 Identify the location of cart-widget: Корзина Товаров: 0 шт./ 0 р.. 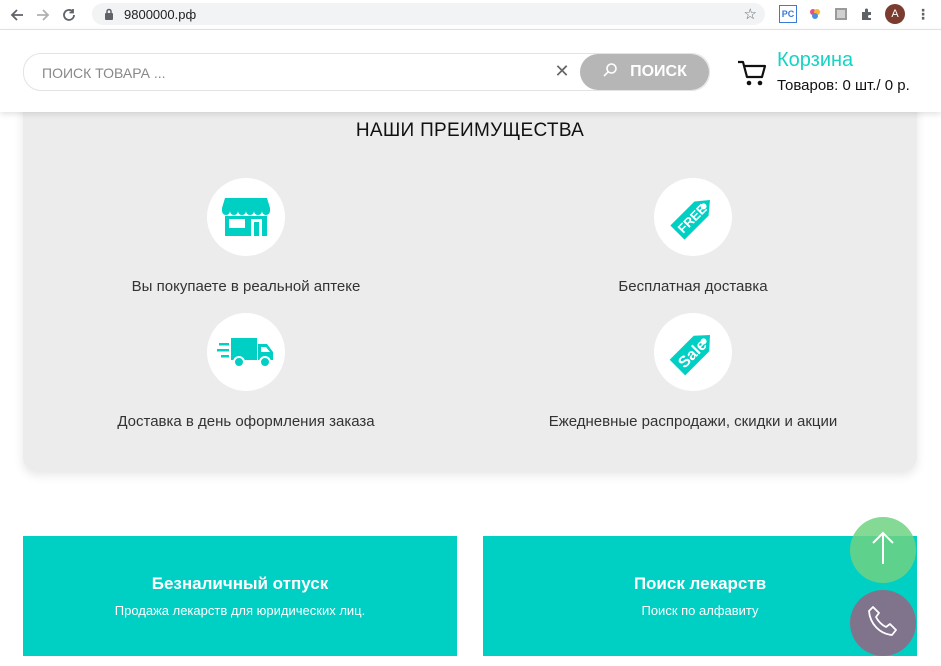
(837, 72).